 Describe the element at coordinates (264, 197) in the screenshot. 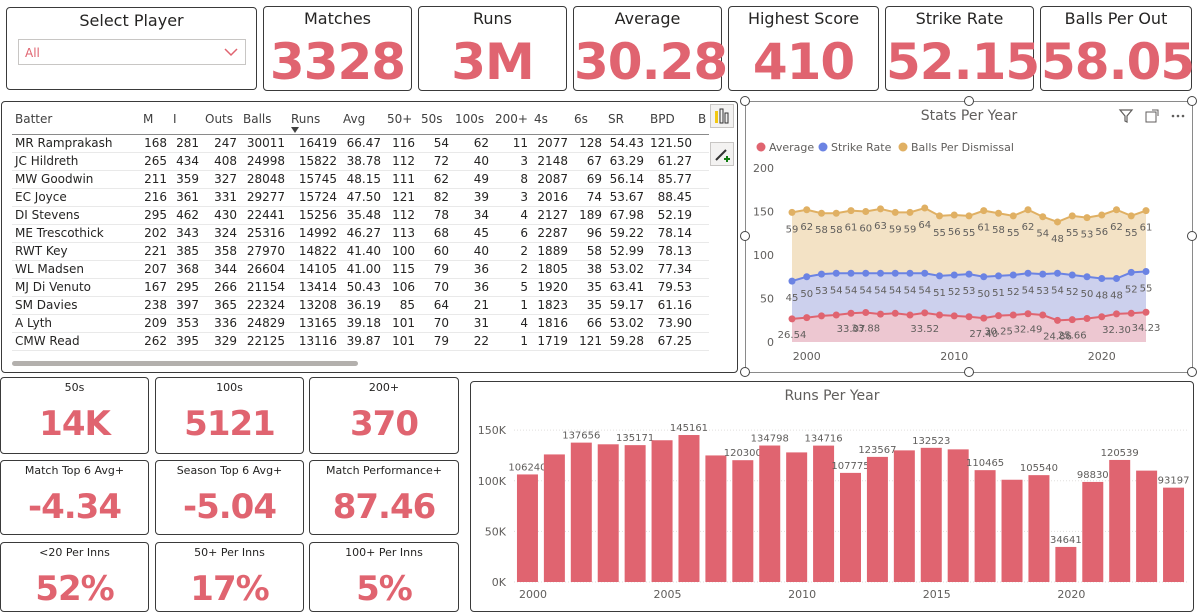

I see `table-cell: 29277` at that location.